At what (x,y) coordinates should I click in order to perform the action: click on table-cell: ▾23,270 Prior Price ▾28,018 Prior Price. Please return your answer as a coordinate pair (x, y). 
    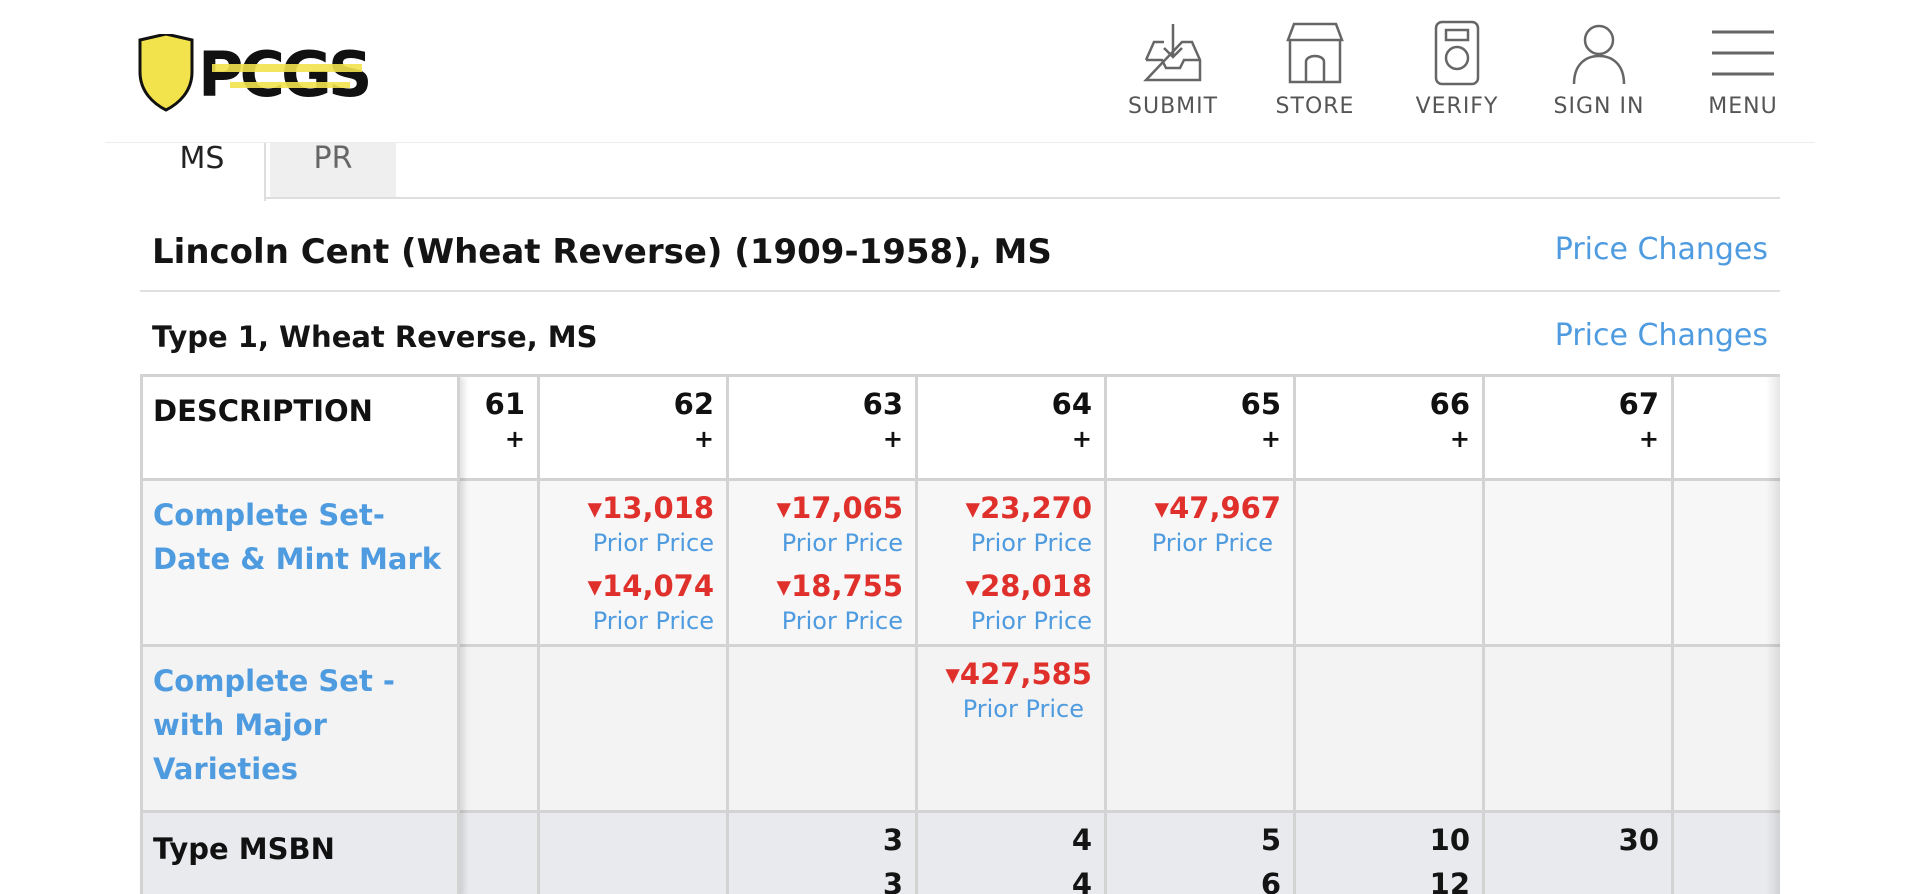
    Looking at the image, I should click on (1012, 564).